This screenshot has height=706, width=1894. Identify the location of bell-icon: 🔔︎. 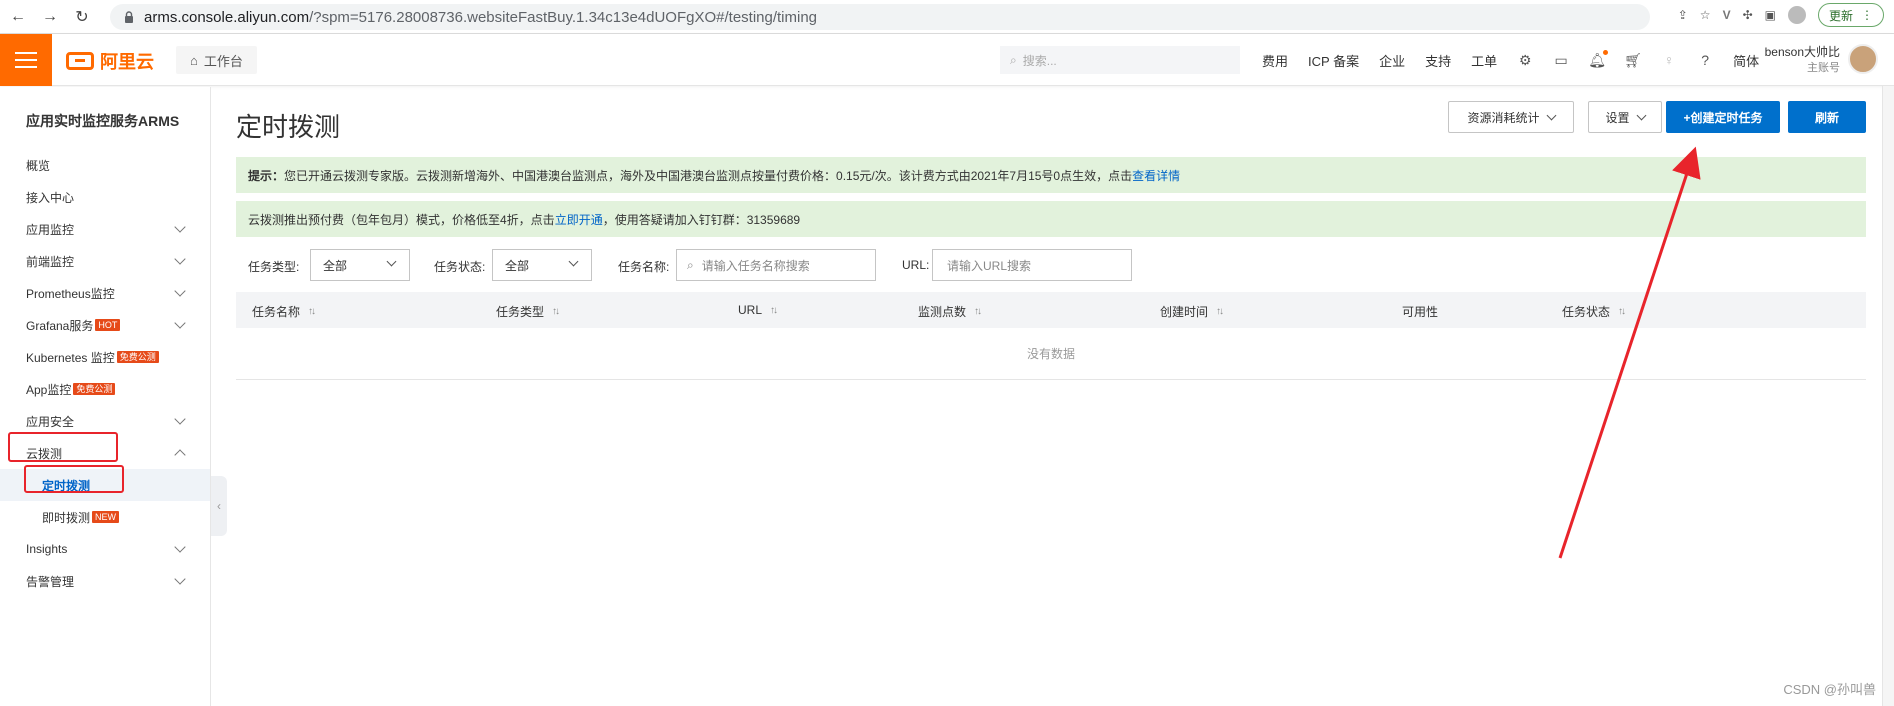
(1598, 59).